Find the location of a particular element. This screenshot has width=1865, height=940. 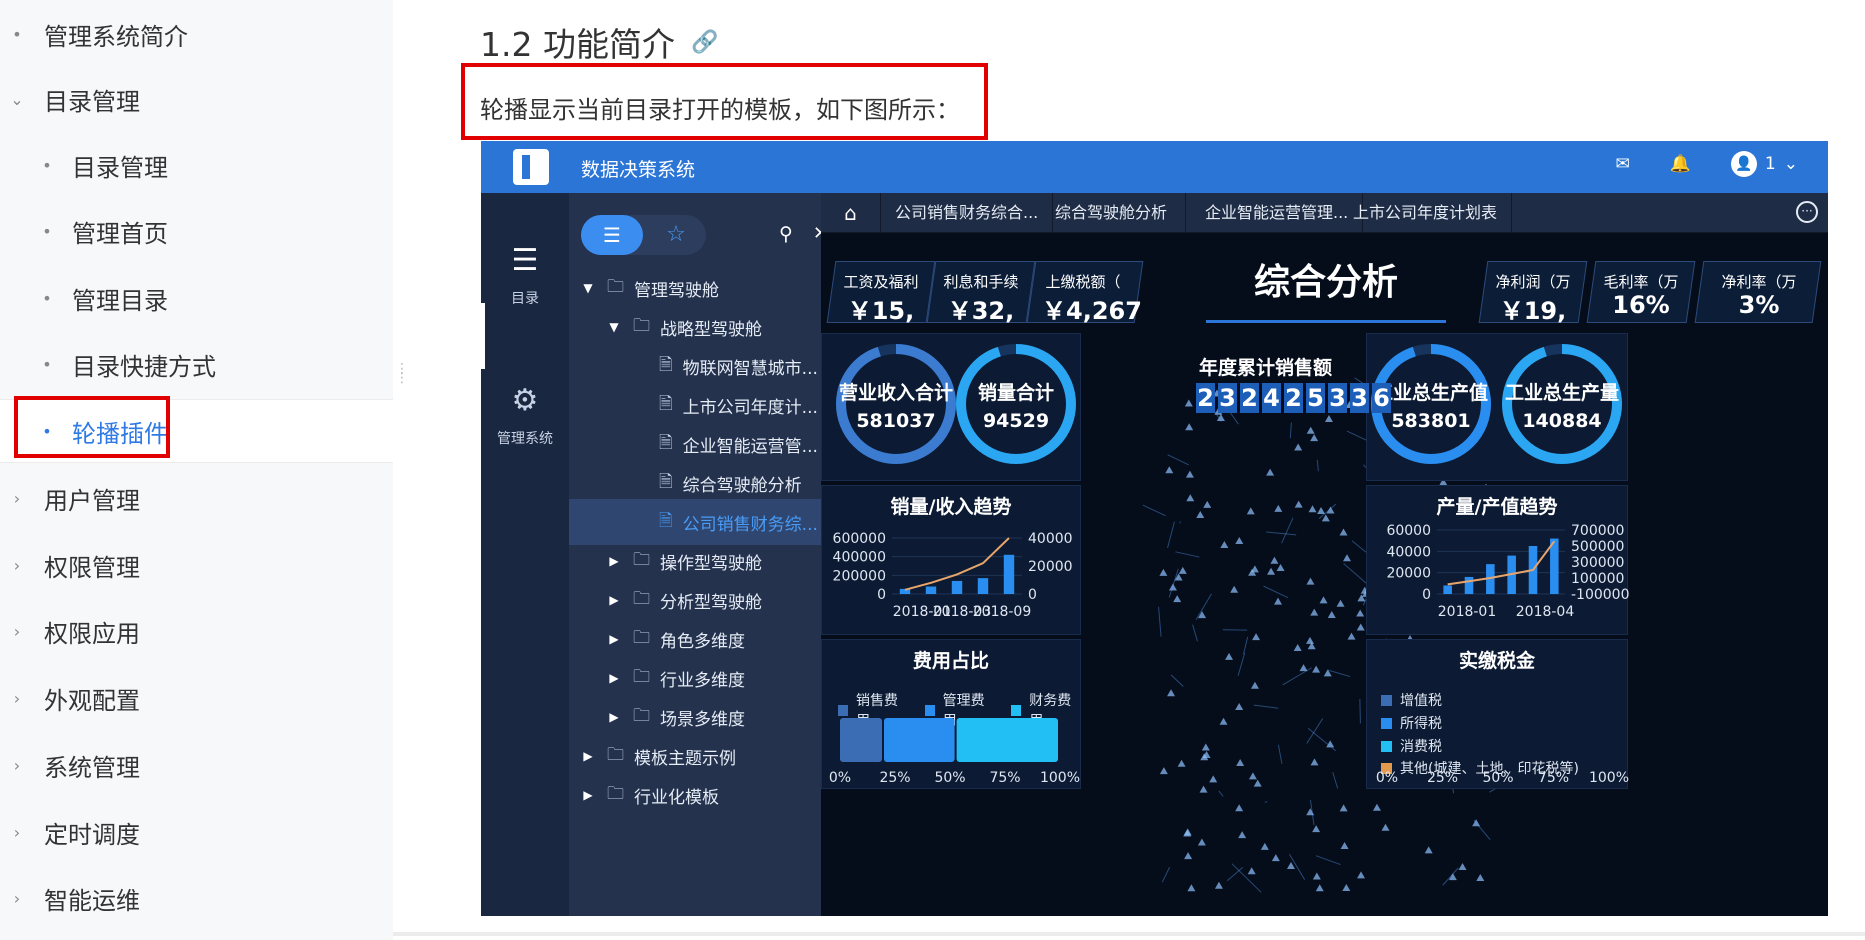

nav-item-catalog-shortcut: • 目录快捷方式 is located at coordinates (196, 364).